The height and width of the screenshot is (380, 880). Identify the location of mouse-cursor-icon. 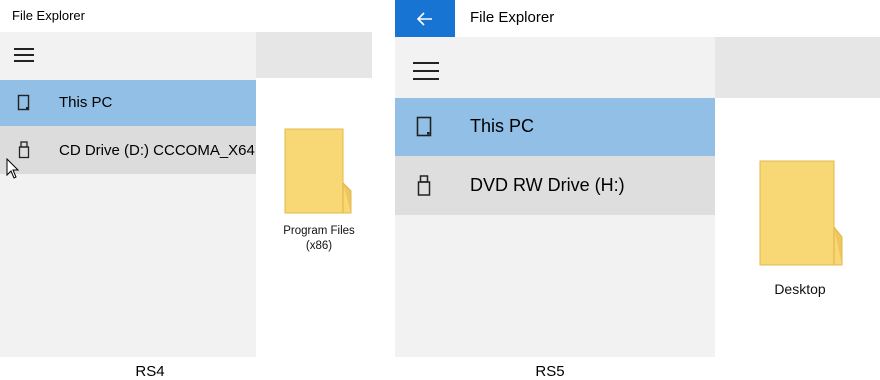
(13, 168).